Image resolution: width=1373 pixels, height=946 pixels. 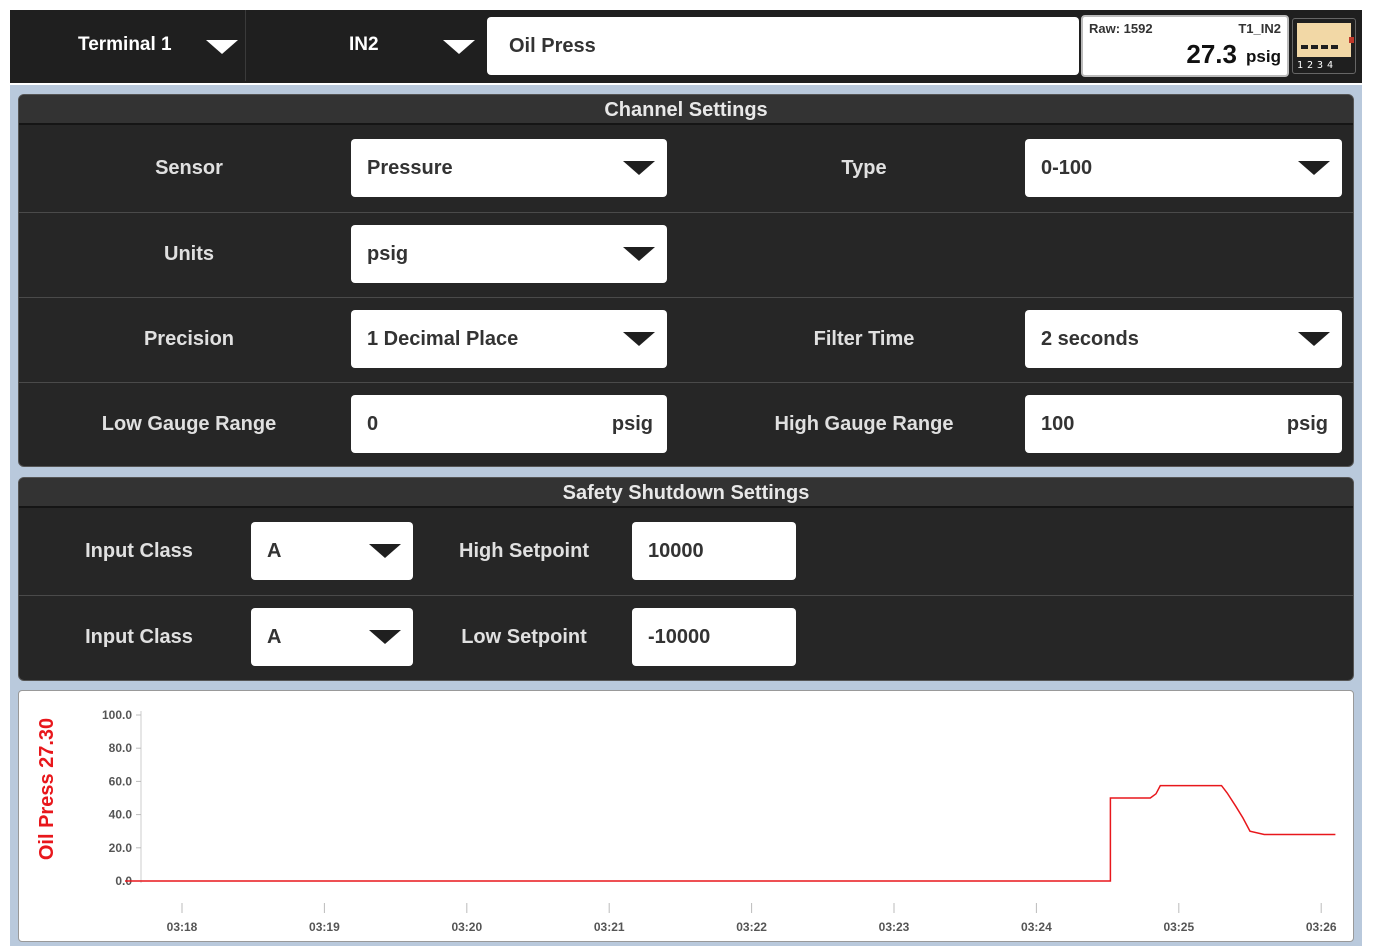 What do you see at coordinates (125, 44) in the screenshot?
I see `terminal-label: Terminal 1` at bounding box center [125, 44].